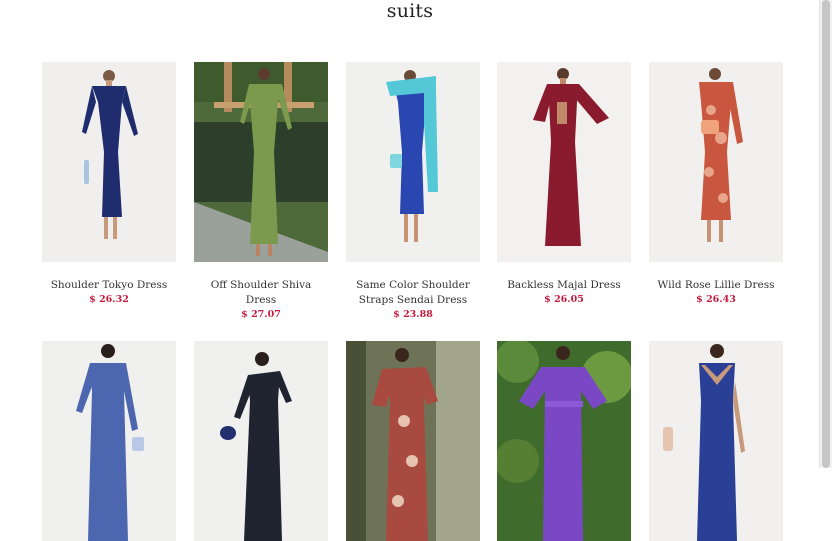 The image size is (832, 541). Describe the element at coordinates (564, 299) in the screenshot. I see `product-price: $ 26.05` at that location.